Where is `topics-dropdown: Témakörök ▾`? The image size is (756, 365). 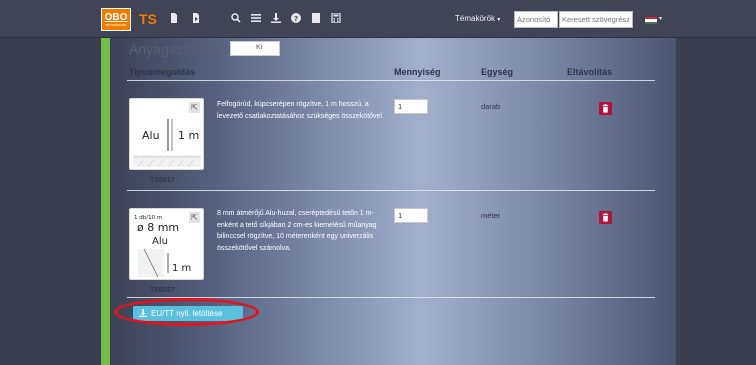
topics-dropdown: Témakörök ▾ is located at coordinates (477, 18).